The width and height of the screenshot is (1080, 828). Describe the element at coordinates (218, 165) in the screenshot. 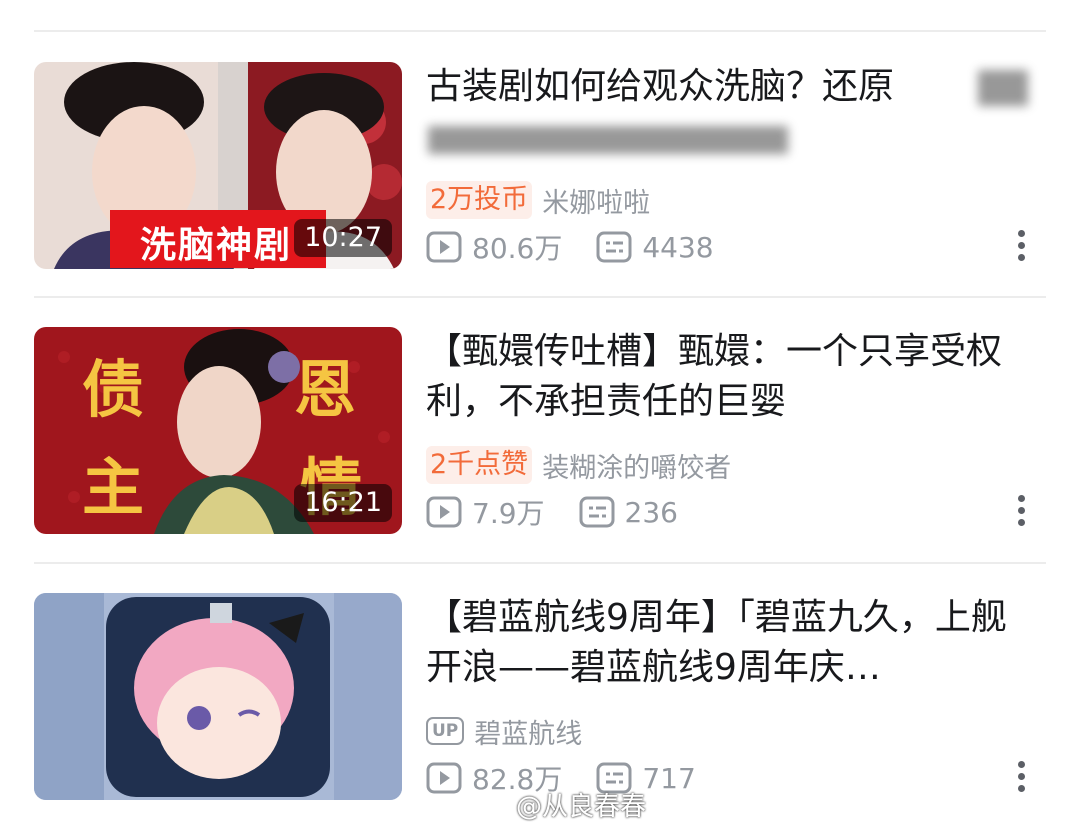

I see `video-thumbnail-1: 洗脑神剧 10:27` at that location.